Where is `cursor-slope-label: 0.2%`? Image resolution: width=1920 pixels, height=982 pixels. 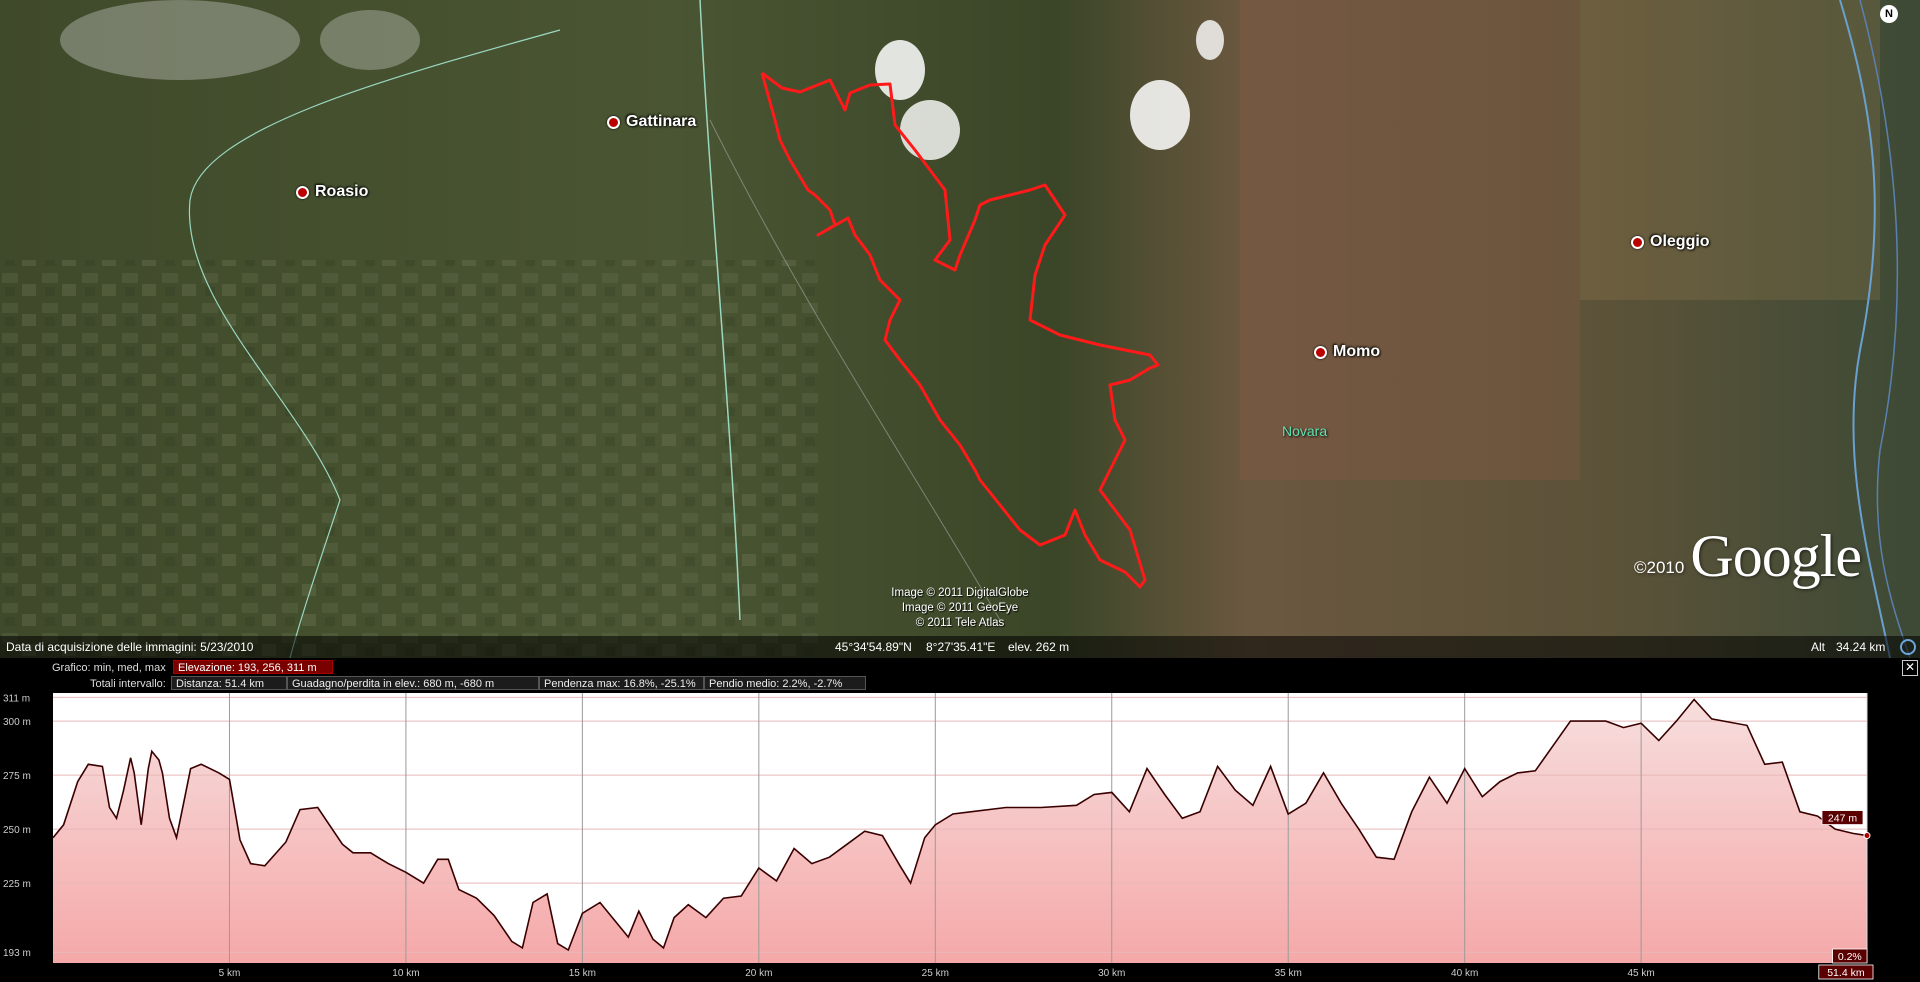
cursor-slope-label: 0.2% is located at coordinates (1850, 957).